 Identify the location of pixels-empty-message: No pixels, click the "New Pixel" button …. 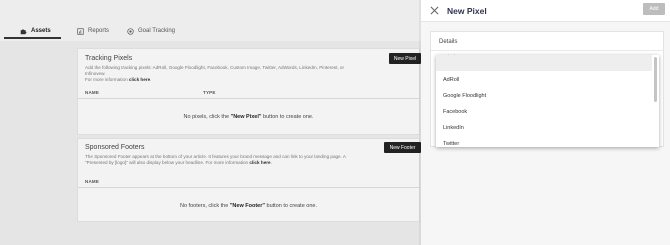
(248, 117).